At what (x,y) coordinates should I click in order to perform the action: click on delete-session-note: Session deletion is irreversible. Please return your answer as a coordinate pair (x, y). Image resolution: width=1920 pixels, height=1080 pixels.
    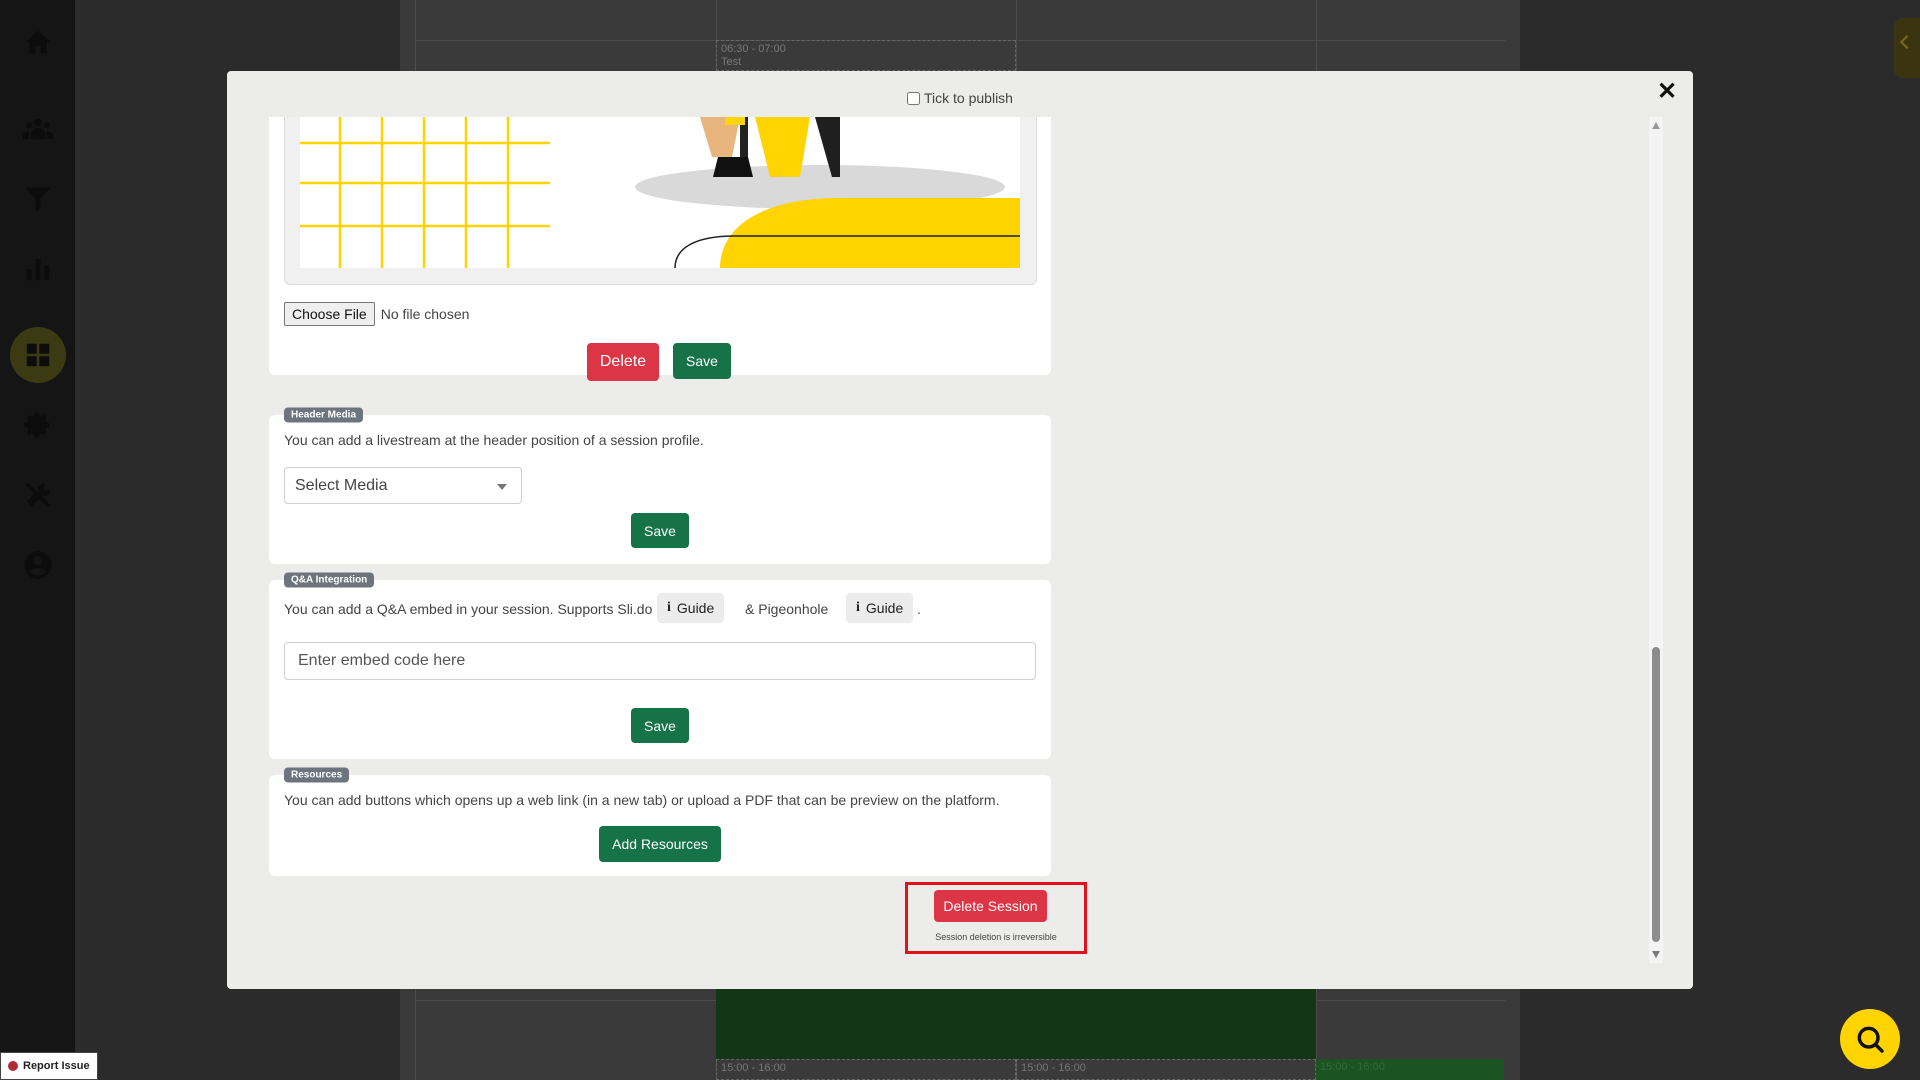
    Looking at the image, I should click on (996, 937).